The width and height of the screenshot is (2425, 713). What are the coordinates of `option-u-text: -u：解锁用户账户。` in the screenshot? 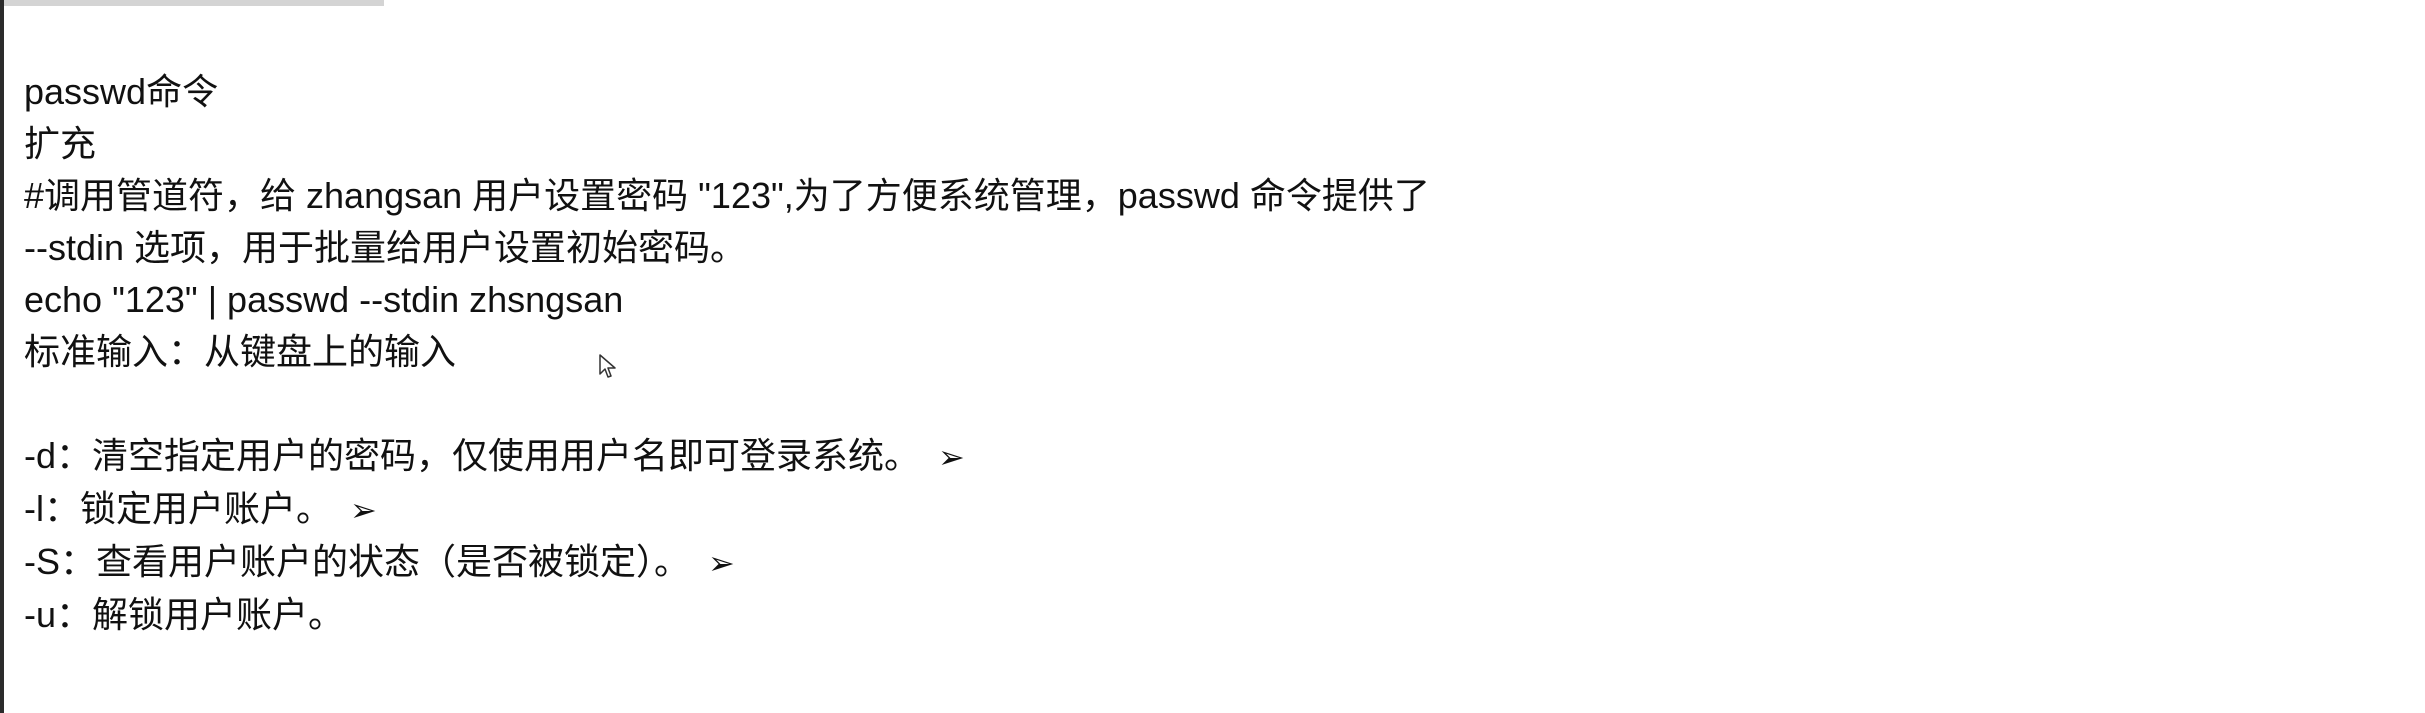 It's located at (184, 614).